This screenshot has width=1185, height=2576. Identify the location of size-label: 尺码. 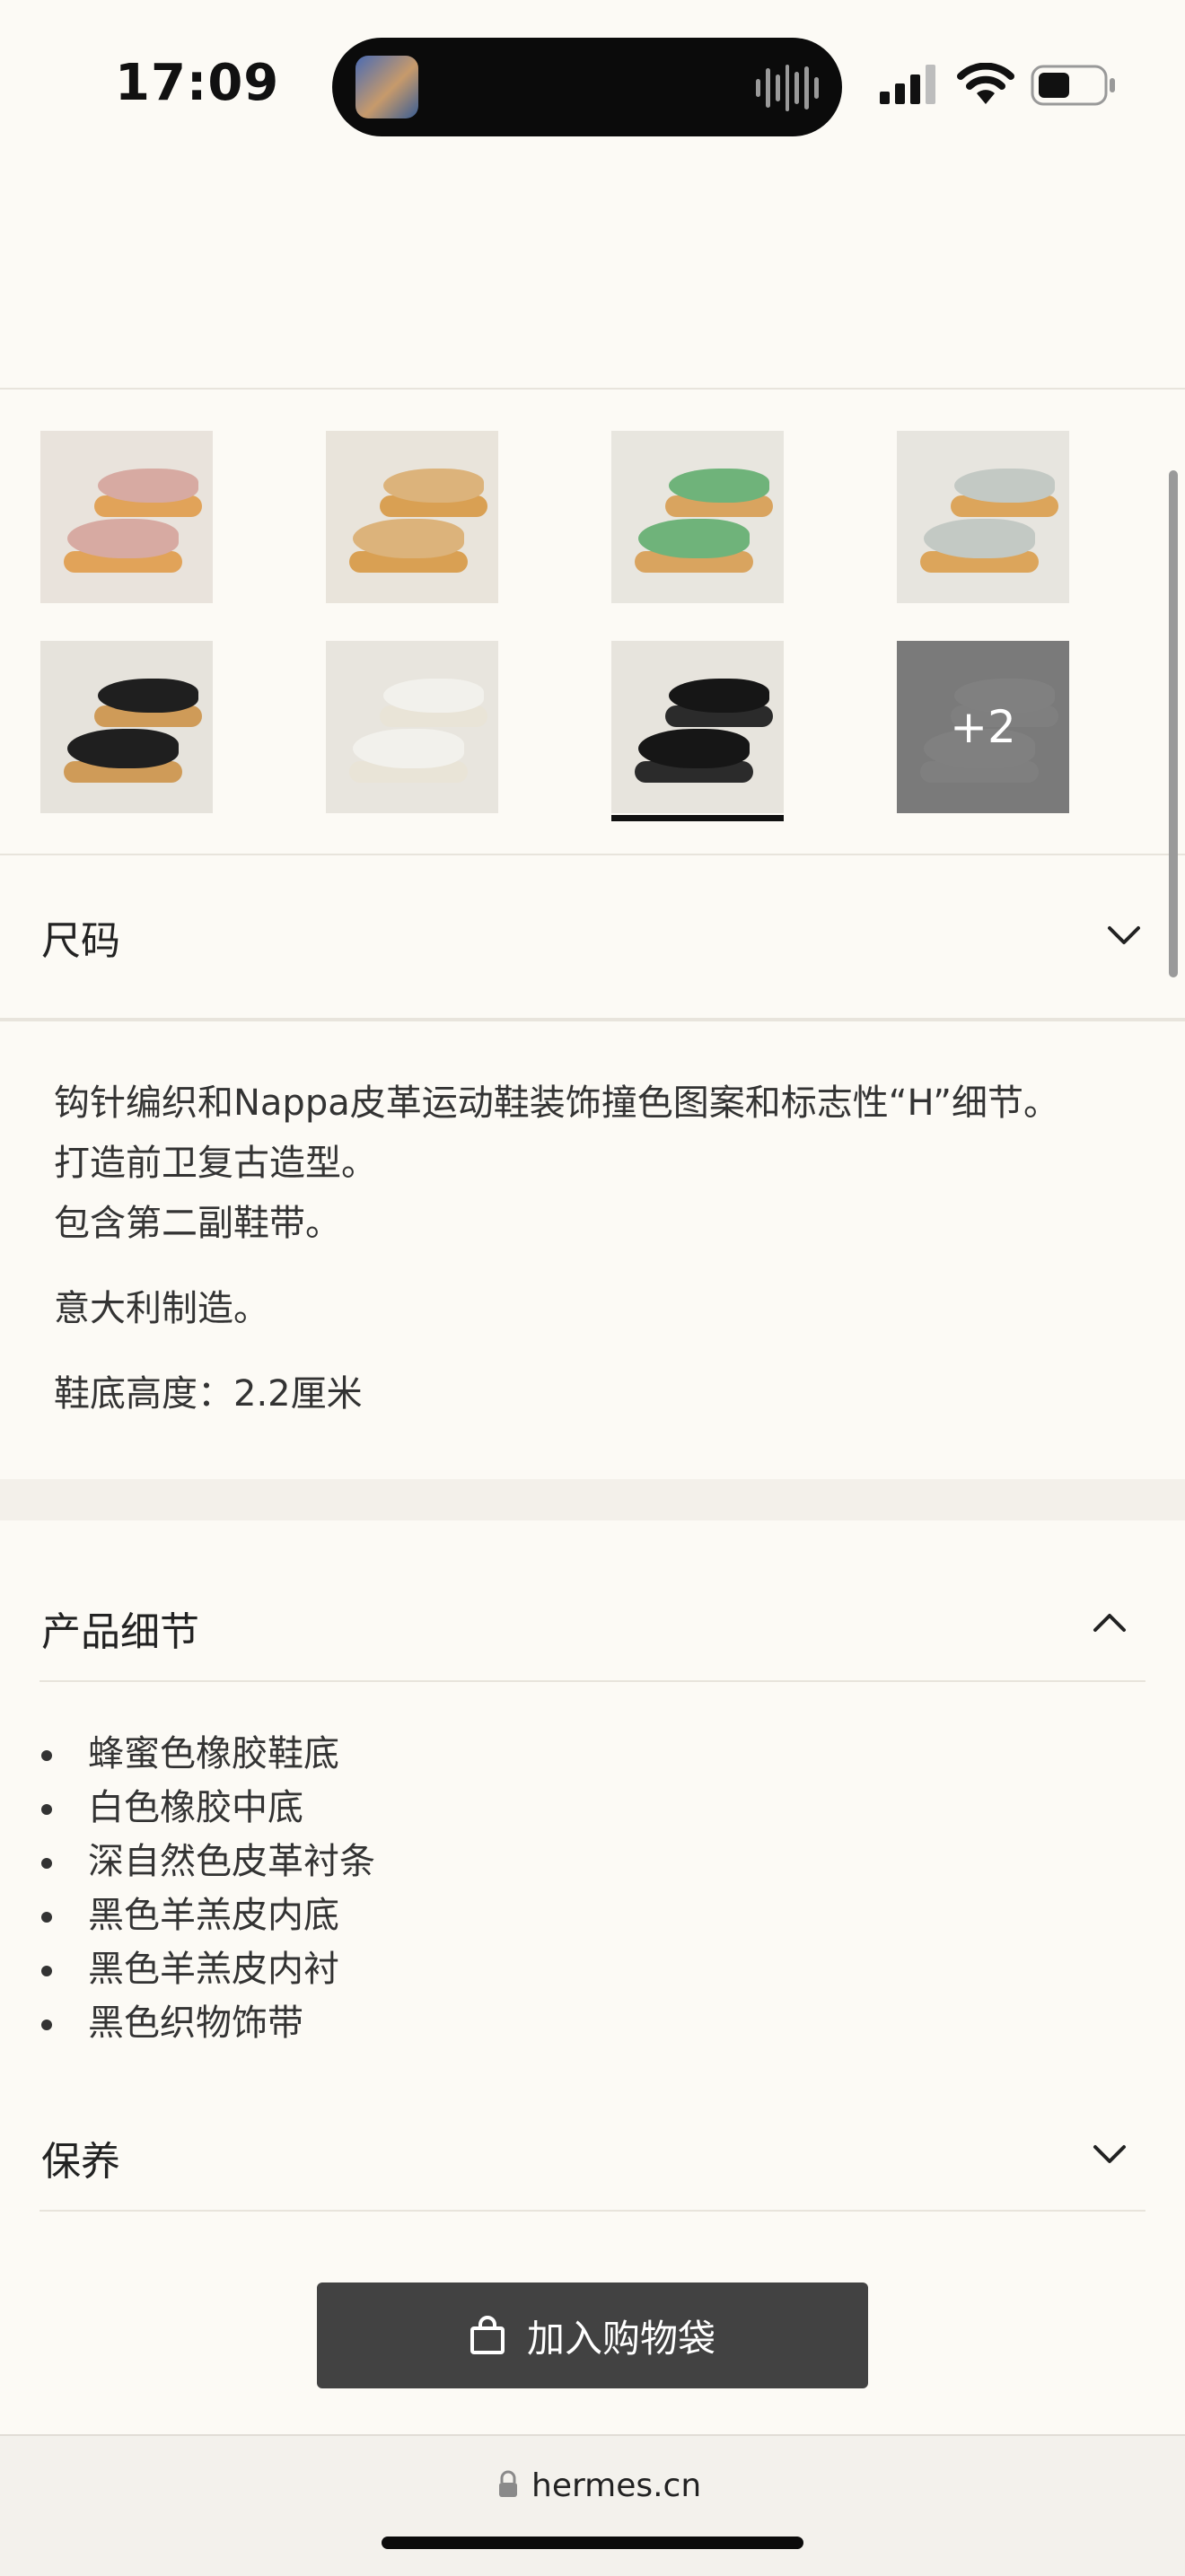
(80, 941).